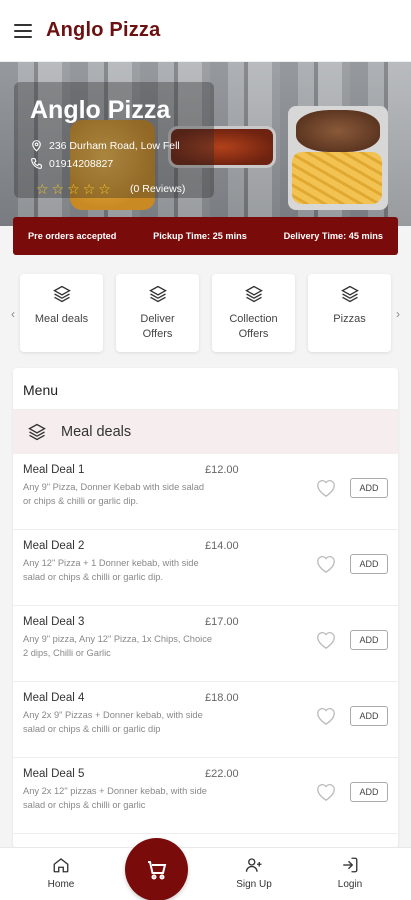  I want to click on item-price: £22.00, so click(222, 774).